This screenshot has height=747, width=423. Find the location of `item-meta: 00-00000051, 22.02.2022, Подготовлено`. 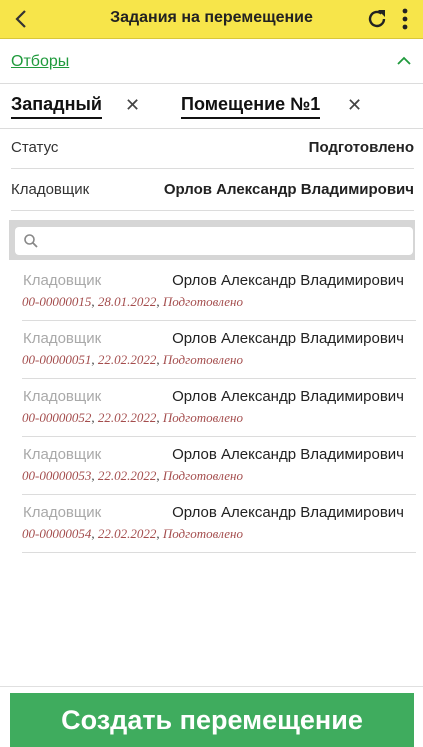

item-meta: 00-00000051, 22.02.2022, Подготовлено is located at coordinates (132, 360).